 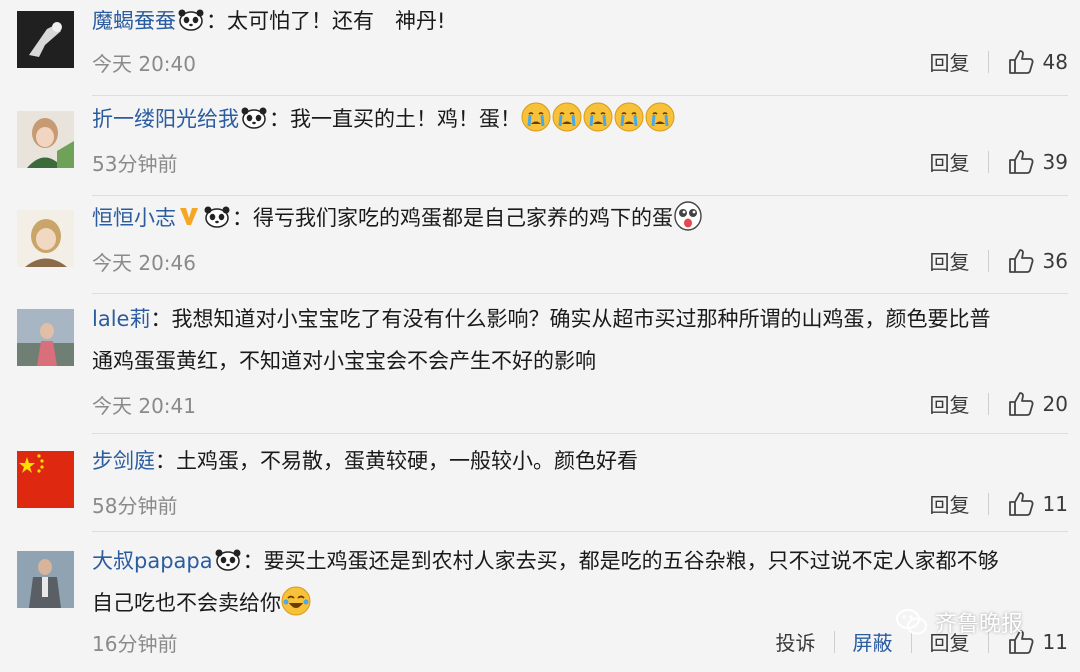 What do you see at coordinates (135, 164) in the screenshot?
I see `comment-time: 53分钟前` at bounding box center [135, 164].